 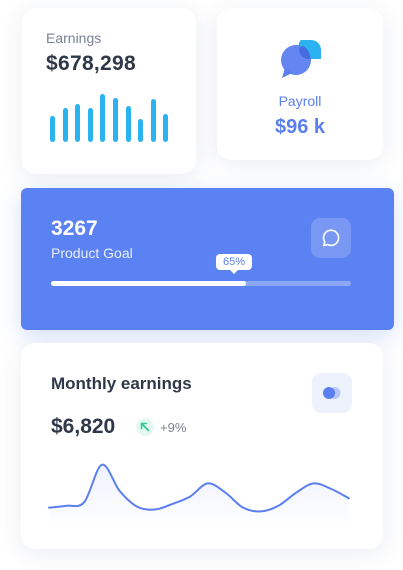 I want to click on monthly-earnings-title: Monthly earnings, so click(x=121, y=383).